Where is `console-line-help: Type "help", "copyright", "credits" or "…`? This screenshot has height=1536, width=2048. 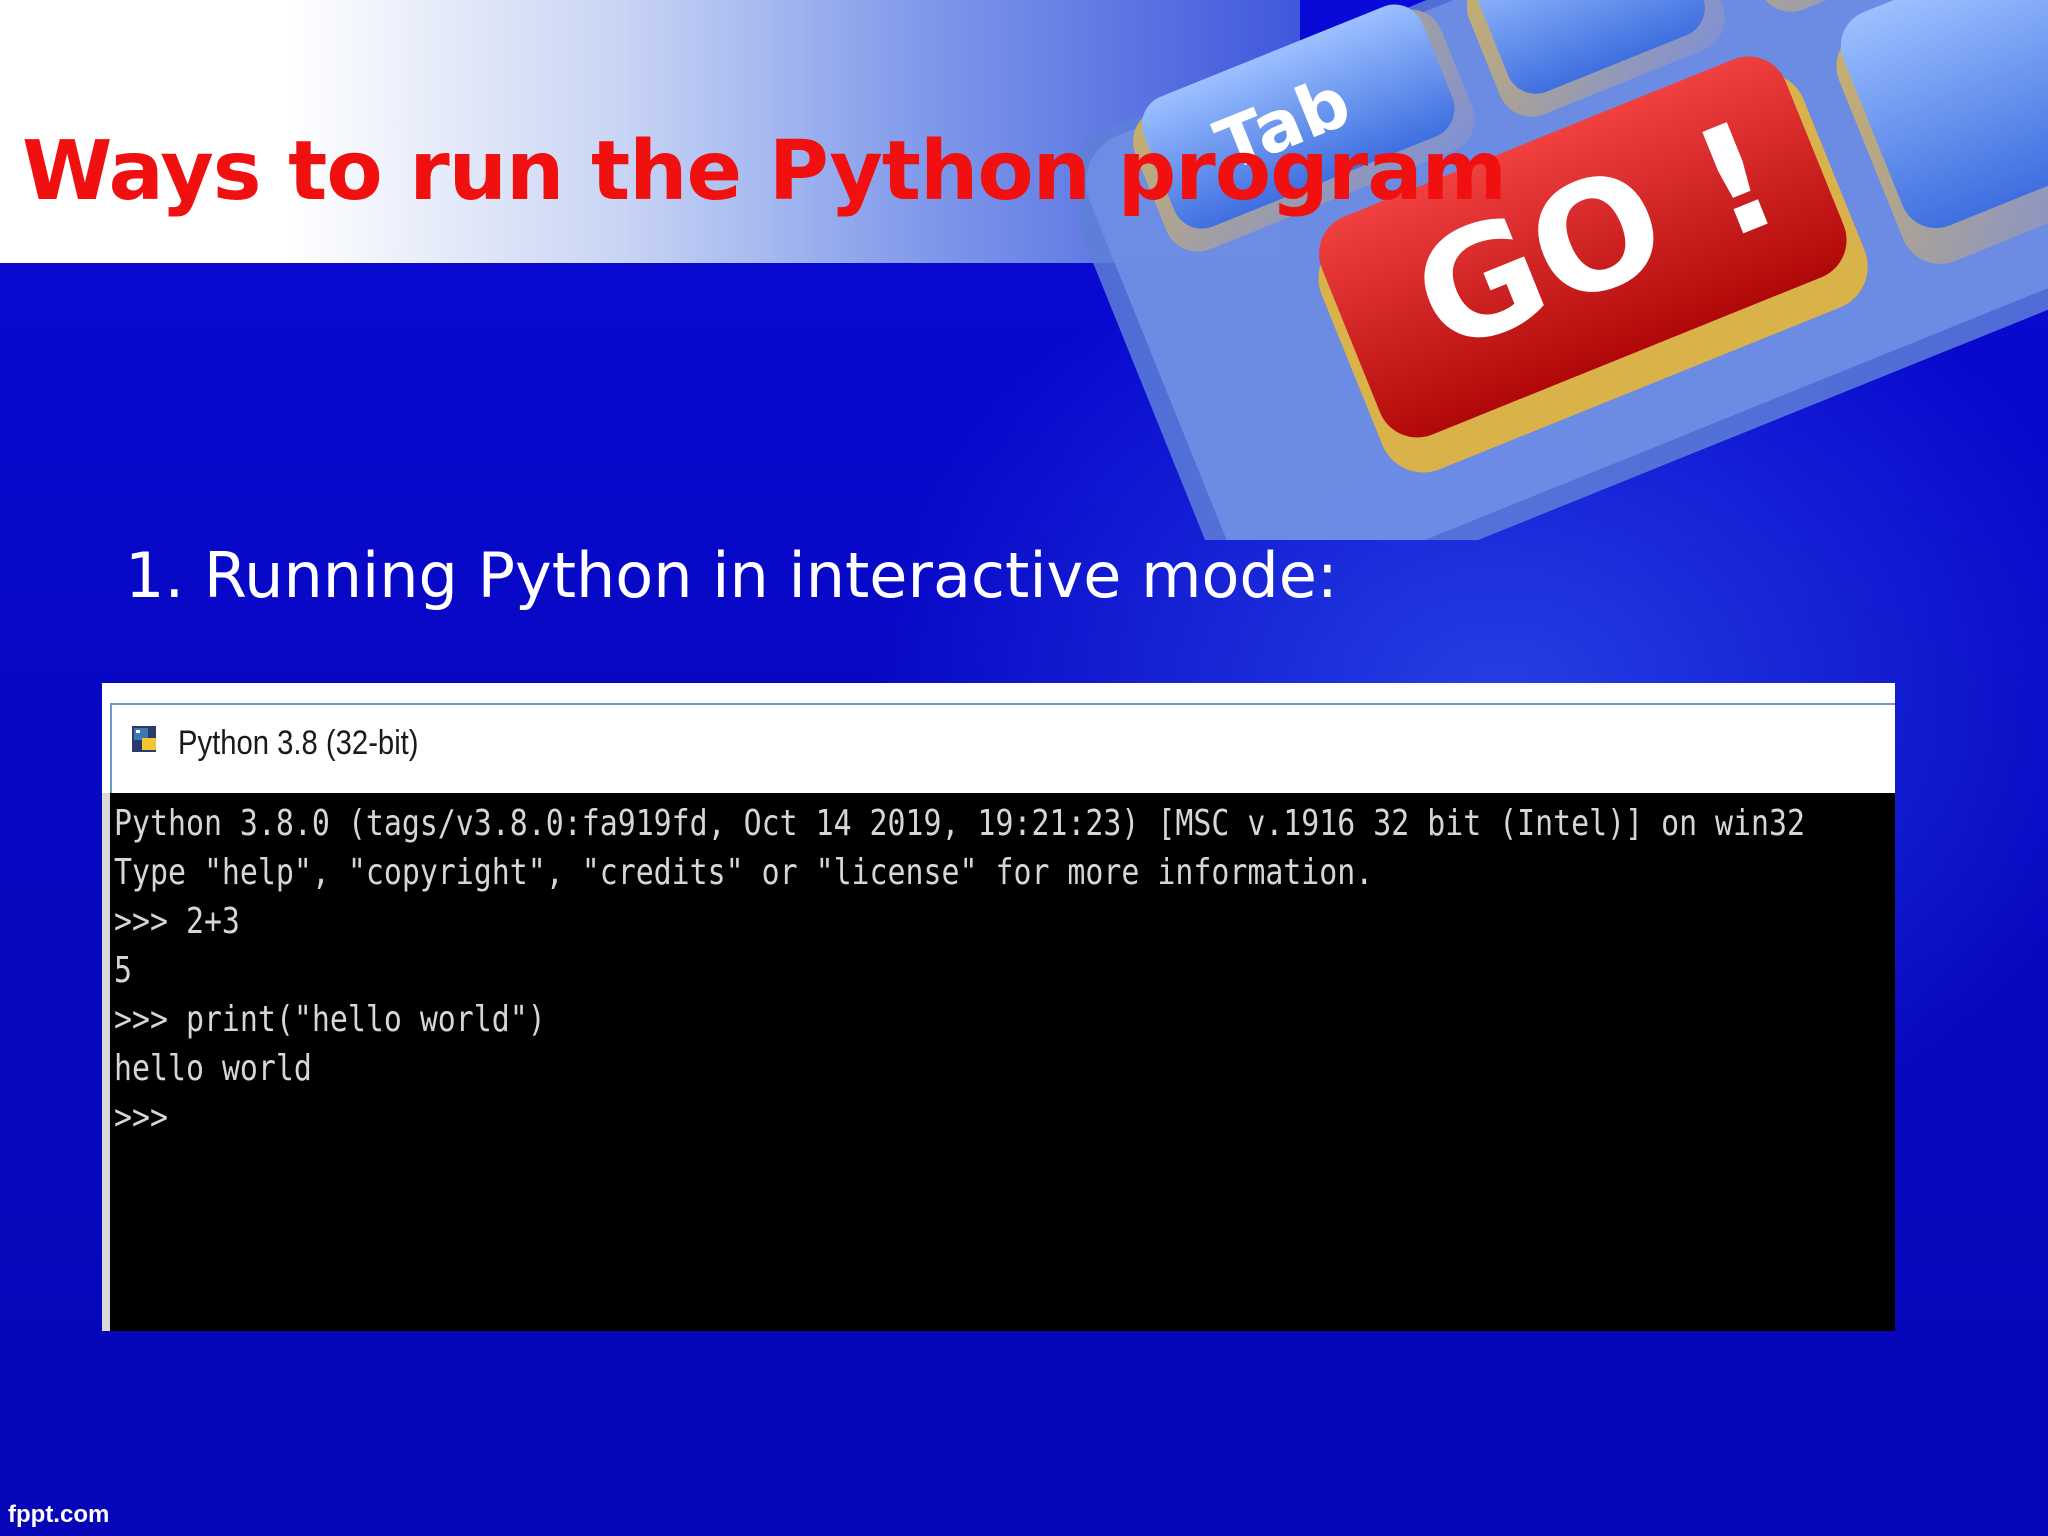 console-line-help: Type "help", "copyright", "credits" or "… is located at coordinates (744, 872).